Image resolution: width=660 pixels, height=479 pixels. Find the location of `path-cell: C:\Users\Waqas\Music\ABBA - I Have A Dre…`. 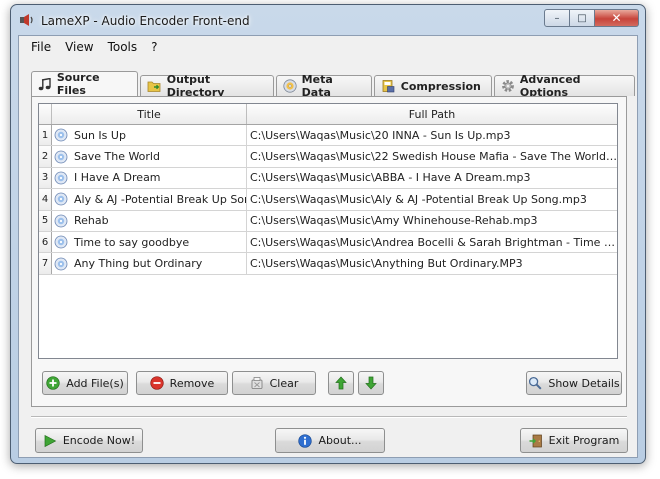

path-cell: C:\Users\Waqas\Music\ABBA - I Have A Dre… is located at coordinates (432, 178).